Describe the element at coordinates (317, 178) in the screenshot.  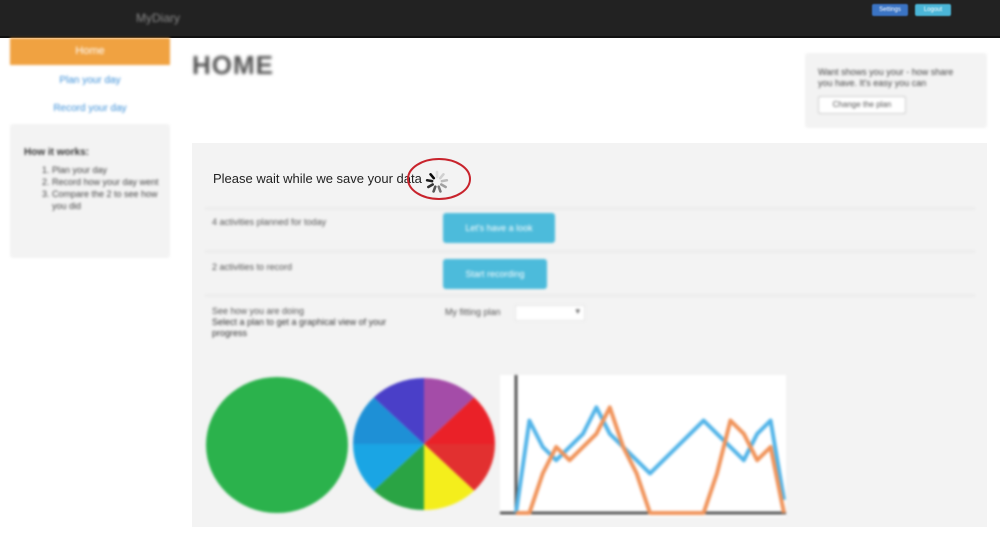
I see `saving-status-message: Please wait while we save your data` at that location.